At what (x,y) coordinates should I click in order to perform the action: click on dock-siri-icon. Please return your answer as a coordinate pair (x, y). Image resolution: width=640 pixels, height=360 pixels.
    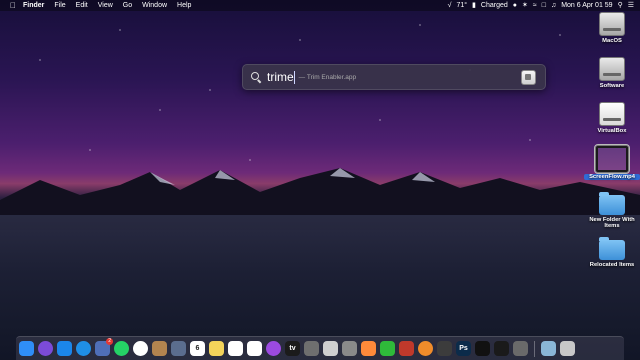
    Looking at the image, I should click on (45, 348).